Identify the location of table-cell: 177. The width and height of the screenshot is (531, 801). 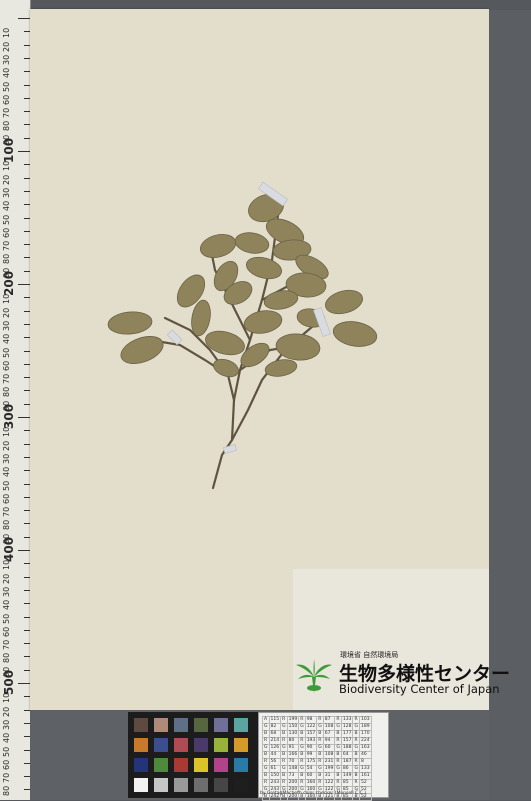
(347, 734).